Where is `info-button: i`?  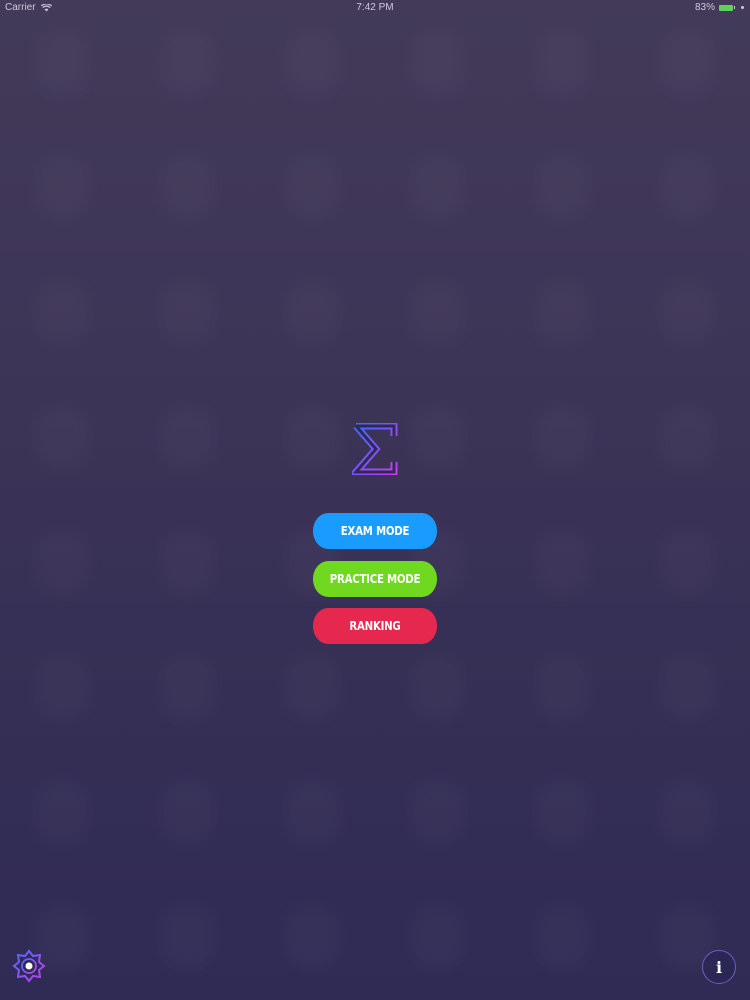 info-button: i is located at coordinates (719, 967).